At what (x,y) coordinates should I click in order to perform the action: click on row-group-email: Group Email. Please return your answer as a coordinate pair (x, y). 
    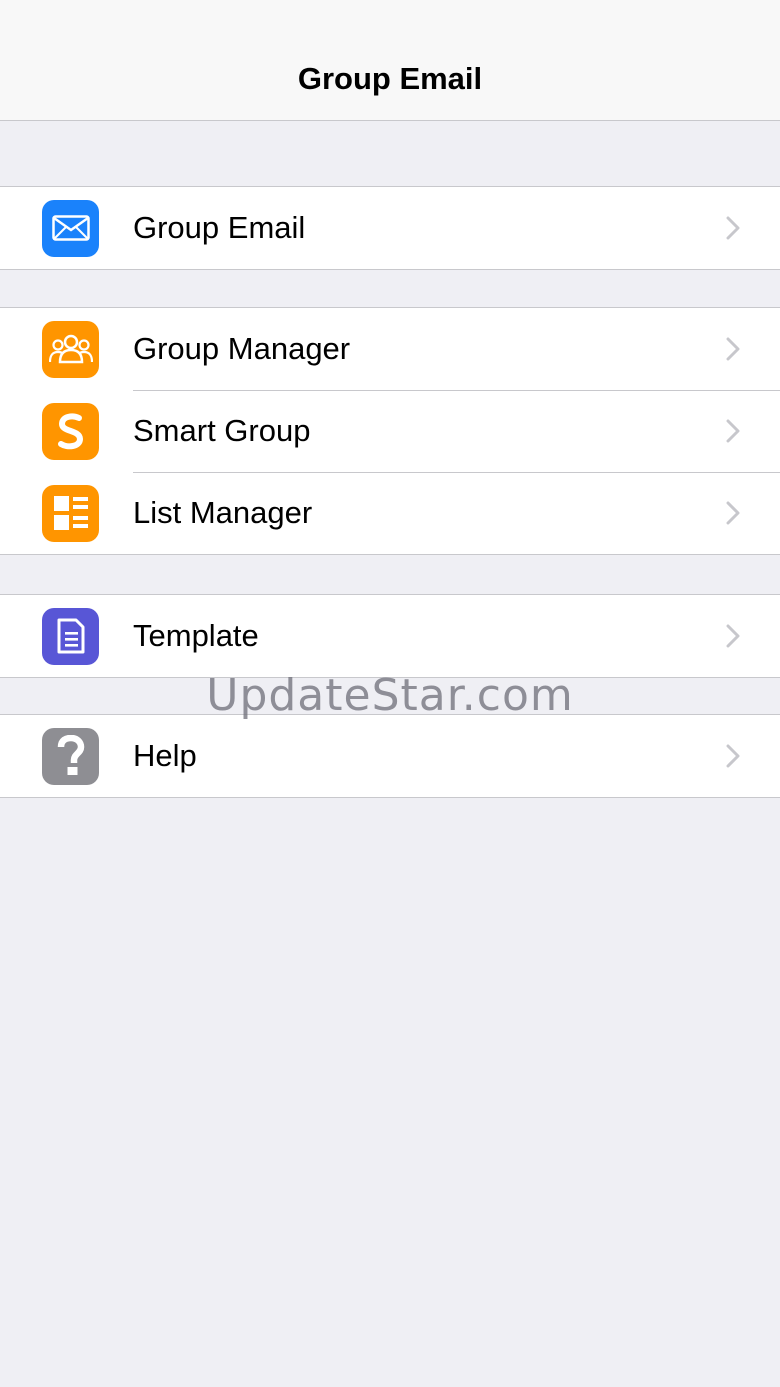
    Looking at the image, I should click on (390, 228).